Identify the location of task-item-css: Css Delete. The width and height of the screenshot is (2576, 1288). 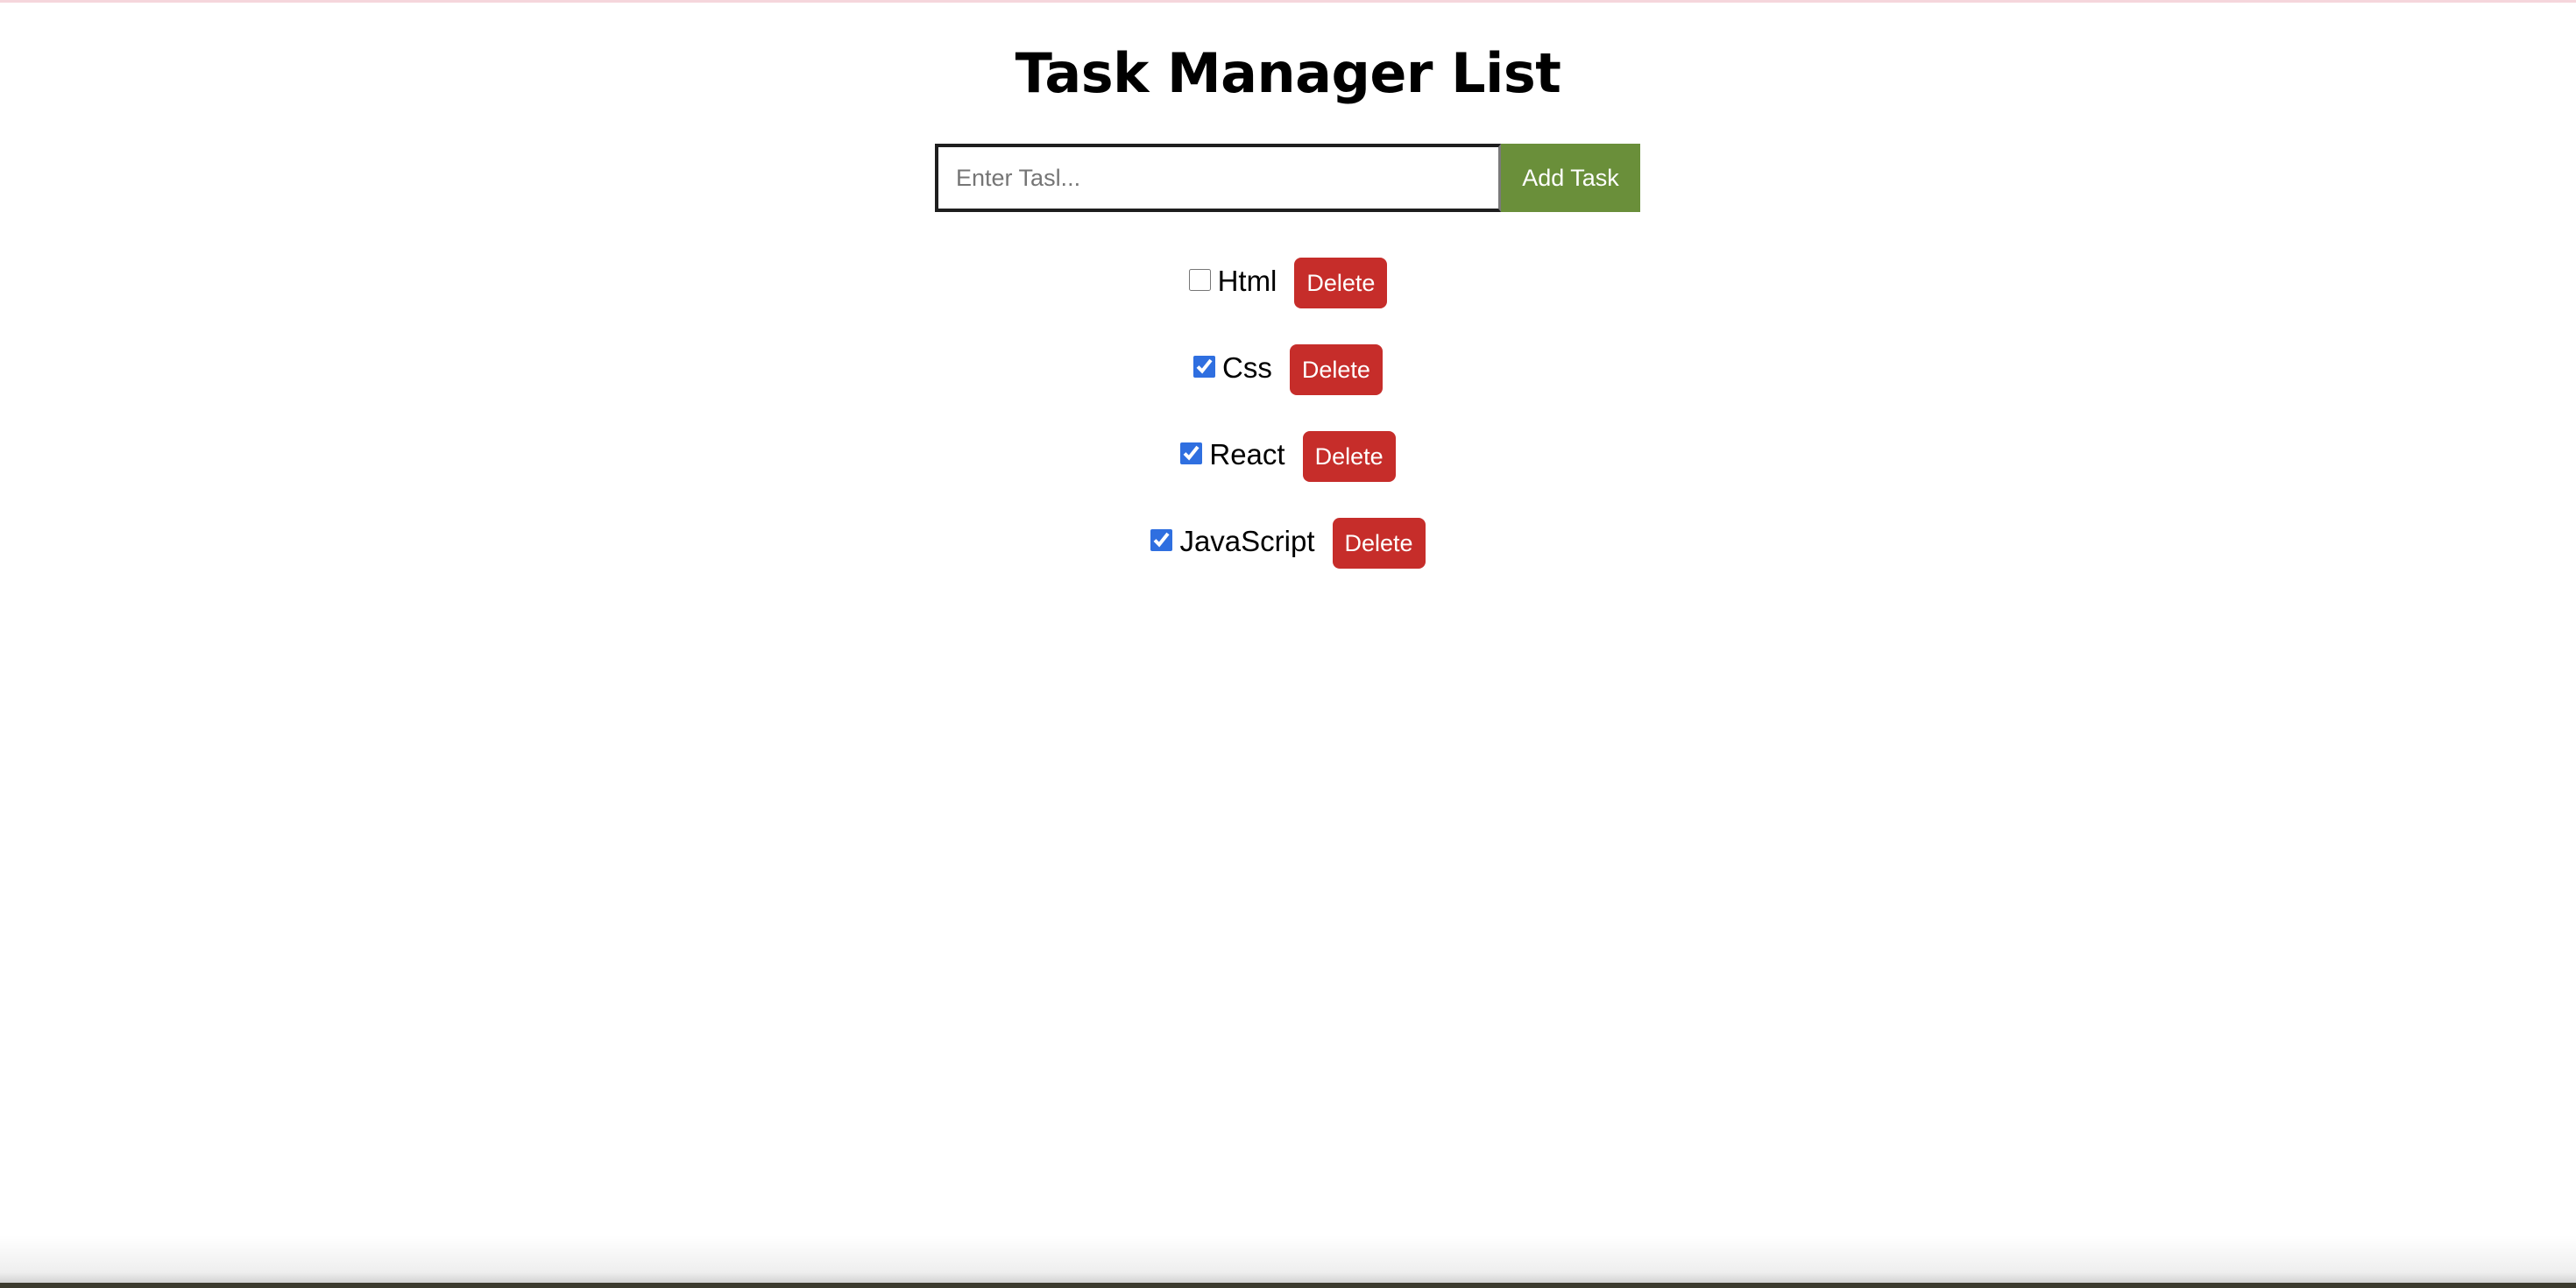
(1288, 369).